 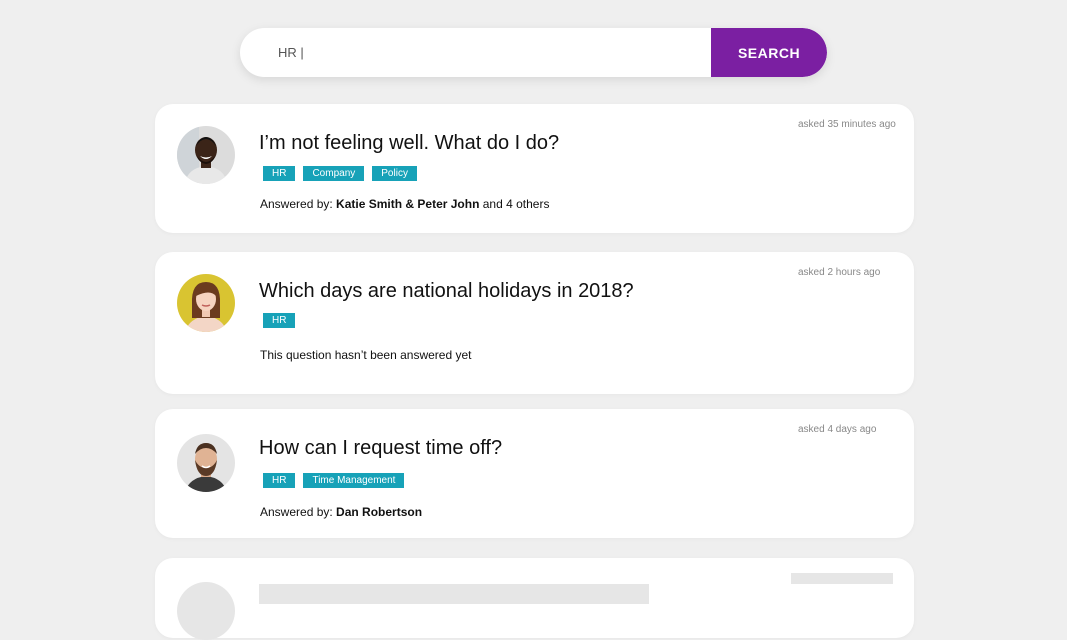 What do you see at coordinates (454, 594) in the screenshot?
I see `placeholder-title` at bounding box center [454, 594].